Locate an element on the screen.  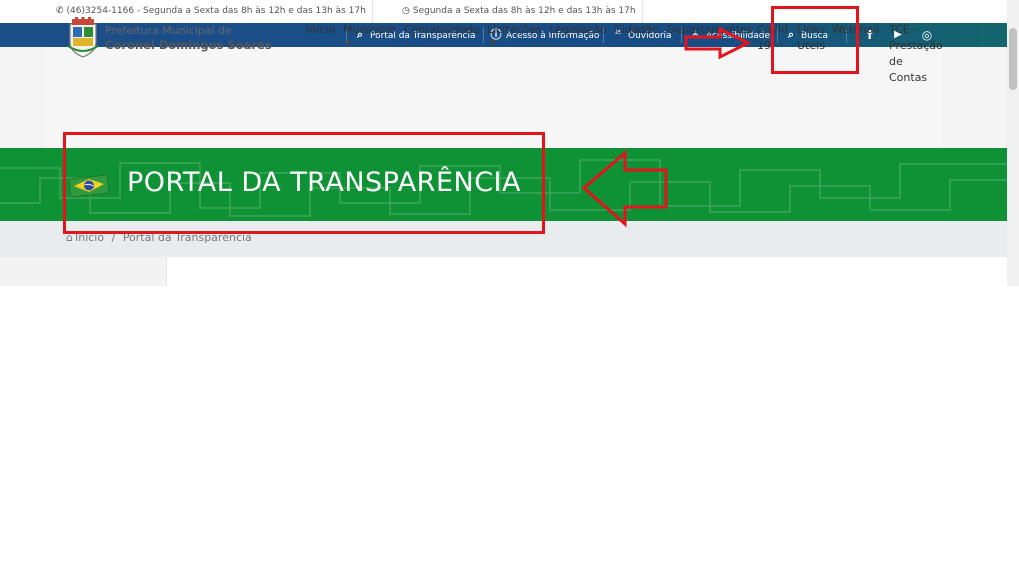
nav-item-label: Departamentos is located at coordinates (710, 29).